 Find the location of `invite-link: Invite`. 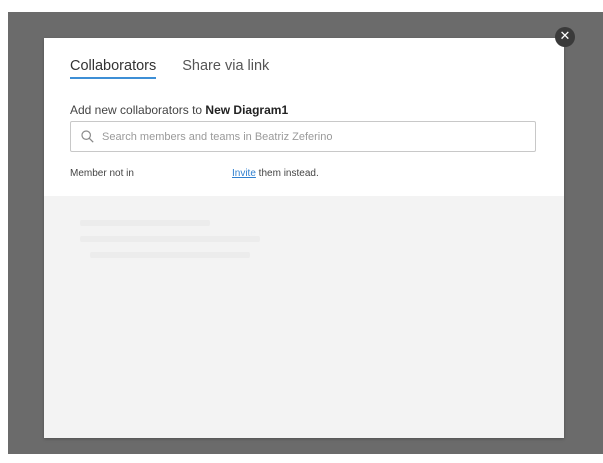

invite-link: Invite is located at coordinates (244, 173).